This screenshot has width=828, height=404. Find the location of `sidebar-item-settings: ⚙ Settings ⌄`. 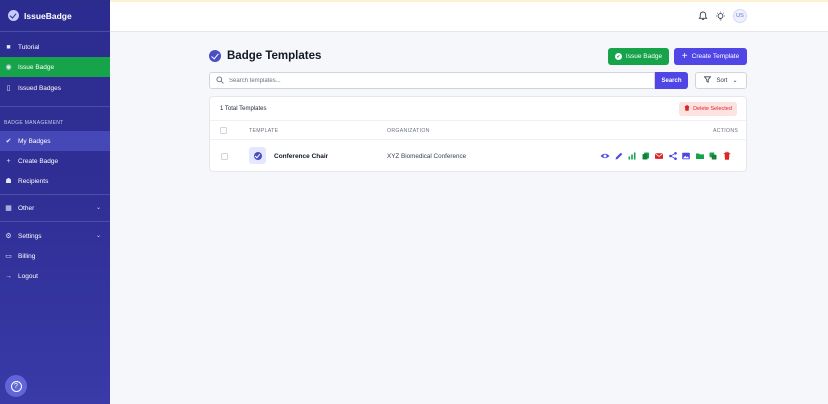

sidebar-item-settings: ⚙ Settings ⌄ is located at coordinates (55, 236).